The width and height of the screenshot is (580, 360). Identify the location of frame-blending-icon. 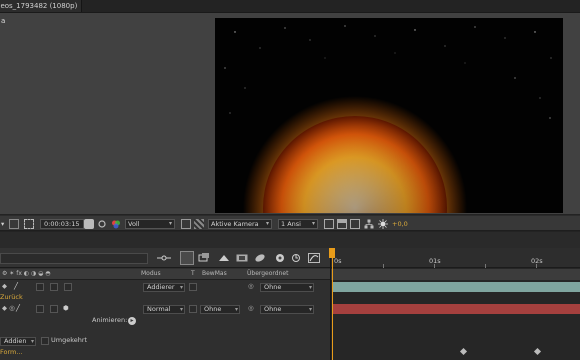
(242, 258).